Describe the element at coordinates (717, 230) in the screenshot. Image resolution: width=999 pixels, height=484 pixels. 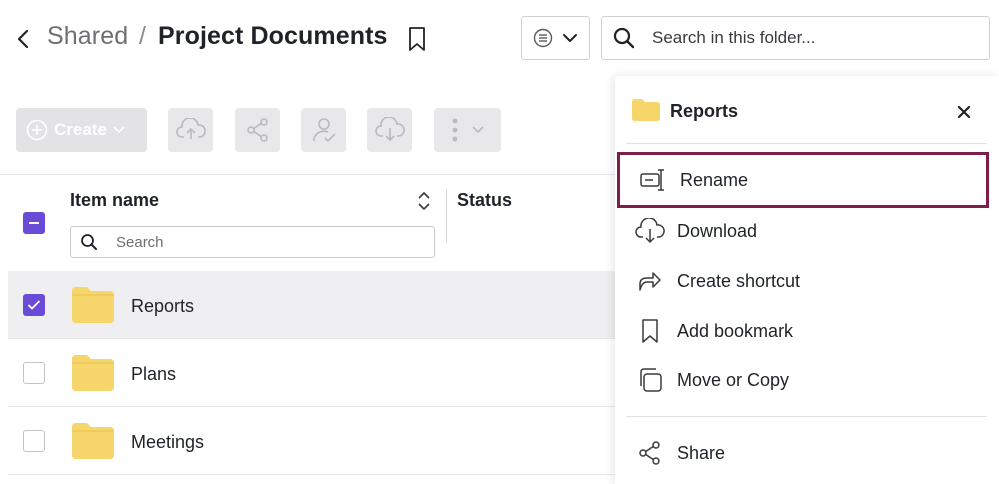
I see `menu-item-label: Download` at that location.